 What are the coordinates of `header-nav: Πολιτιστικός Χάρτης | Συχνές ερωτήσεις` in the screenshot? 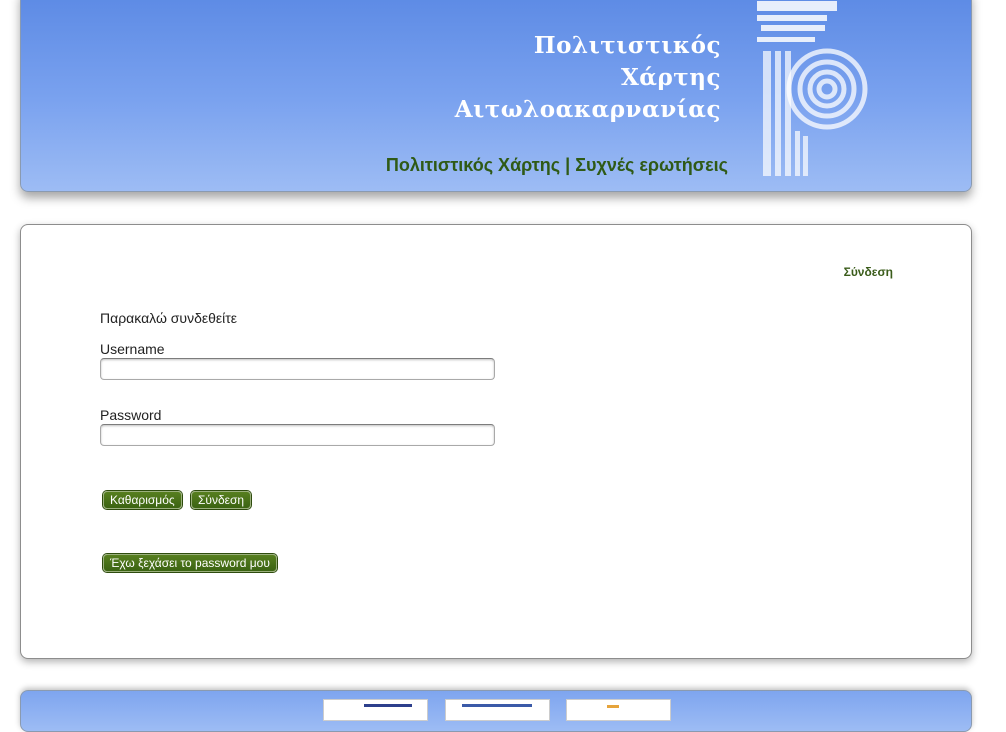 It's located at (557, 165).